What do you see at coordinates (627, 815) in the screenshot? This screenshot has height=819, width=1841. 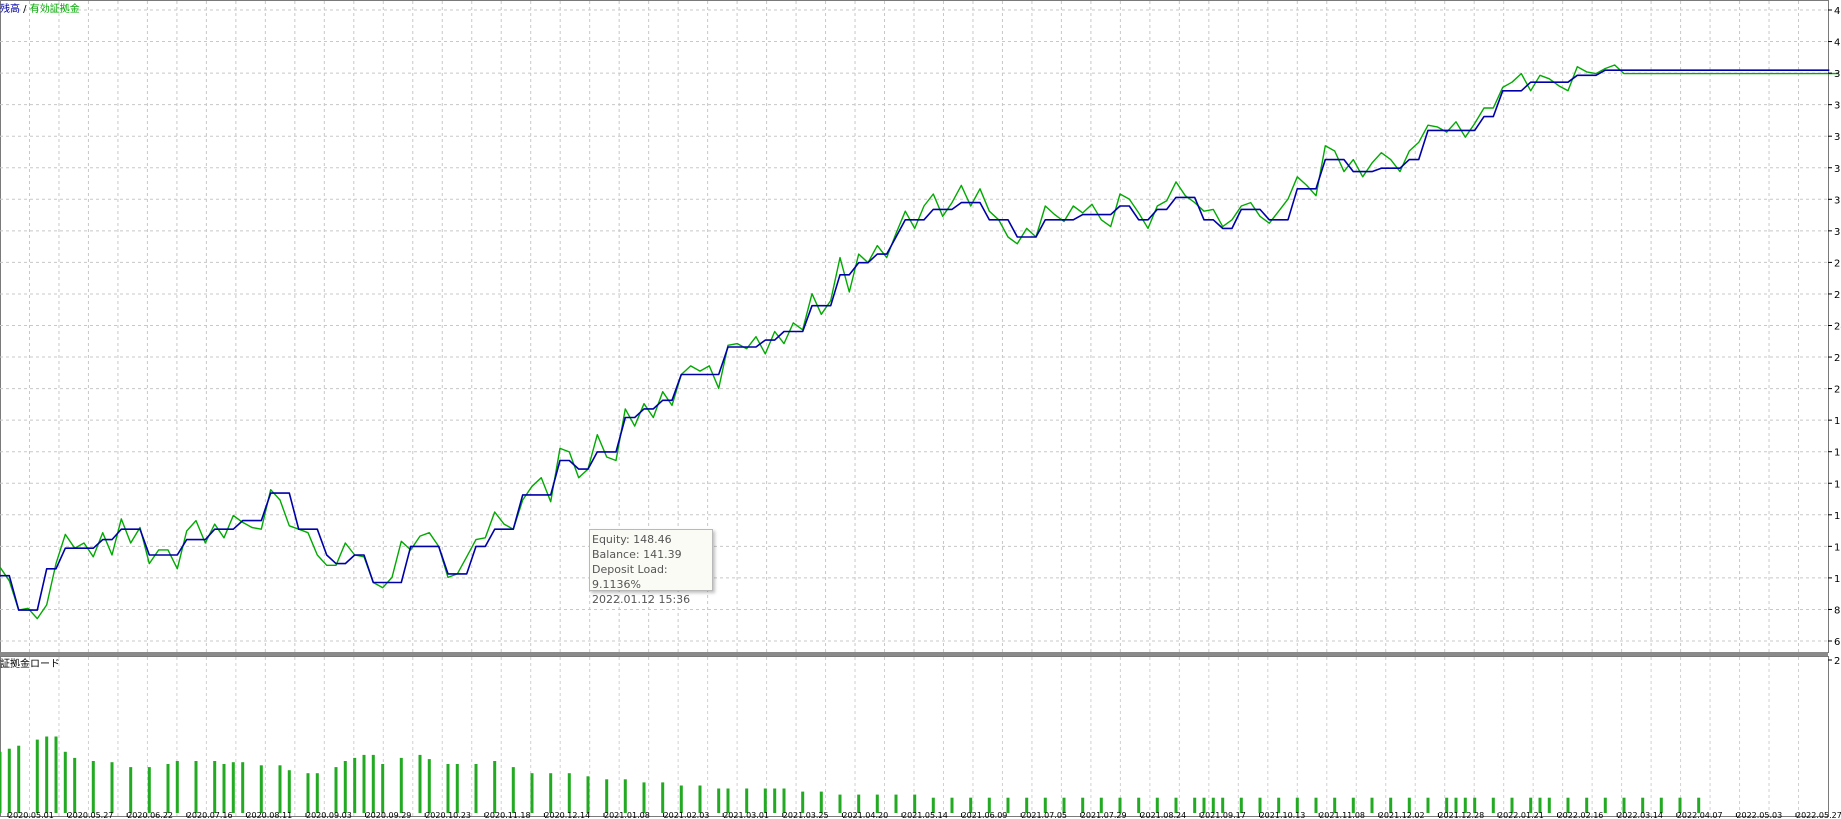 I see `x-tick-label: 2021.01.08` at bounding box center [627, 815].